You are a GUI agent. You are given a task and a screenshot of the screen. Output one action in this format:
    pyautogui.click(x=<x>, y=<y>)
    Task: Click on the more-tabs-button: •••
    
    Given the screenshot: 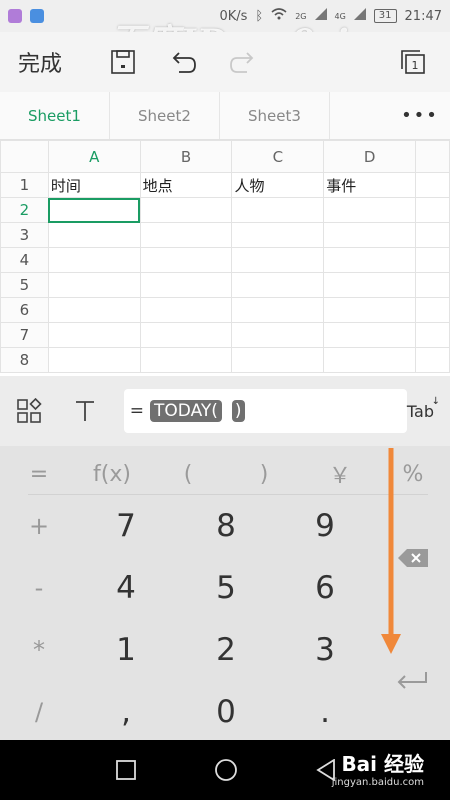 What is the action you would take?
    pyautogui.click(x=420, y=115)
    